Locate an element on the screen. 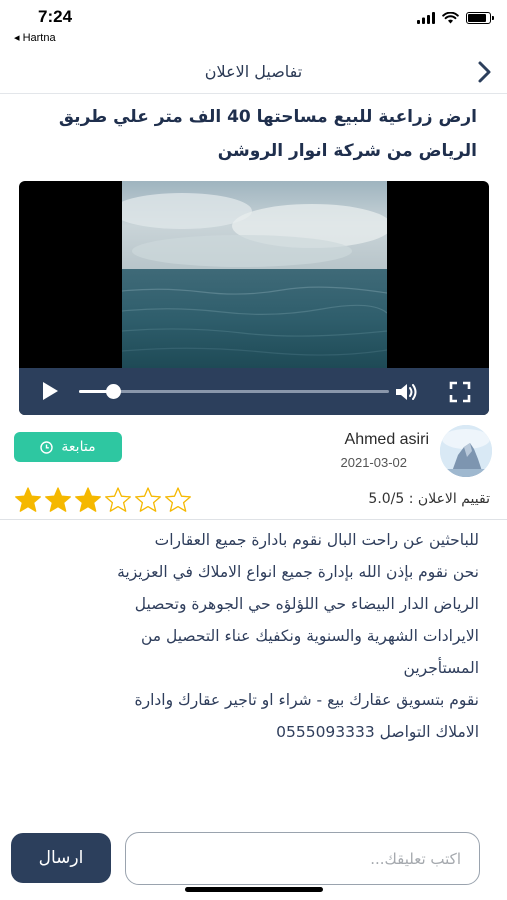 The image size is (507, 900). status-bar: 7:24 ◂ Hartna is located at coordinates (253, 23).